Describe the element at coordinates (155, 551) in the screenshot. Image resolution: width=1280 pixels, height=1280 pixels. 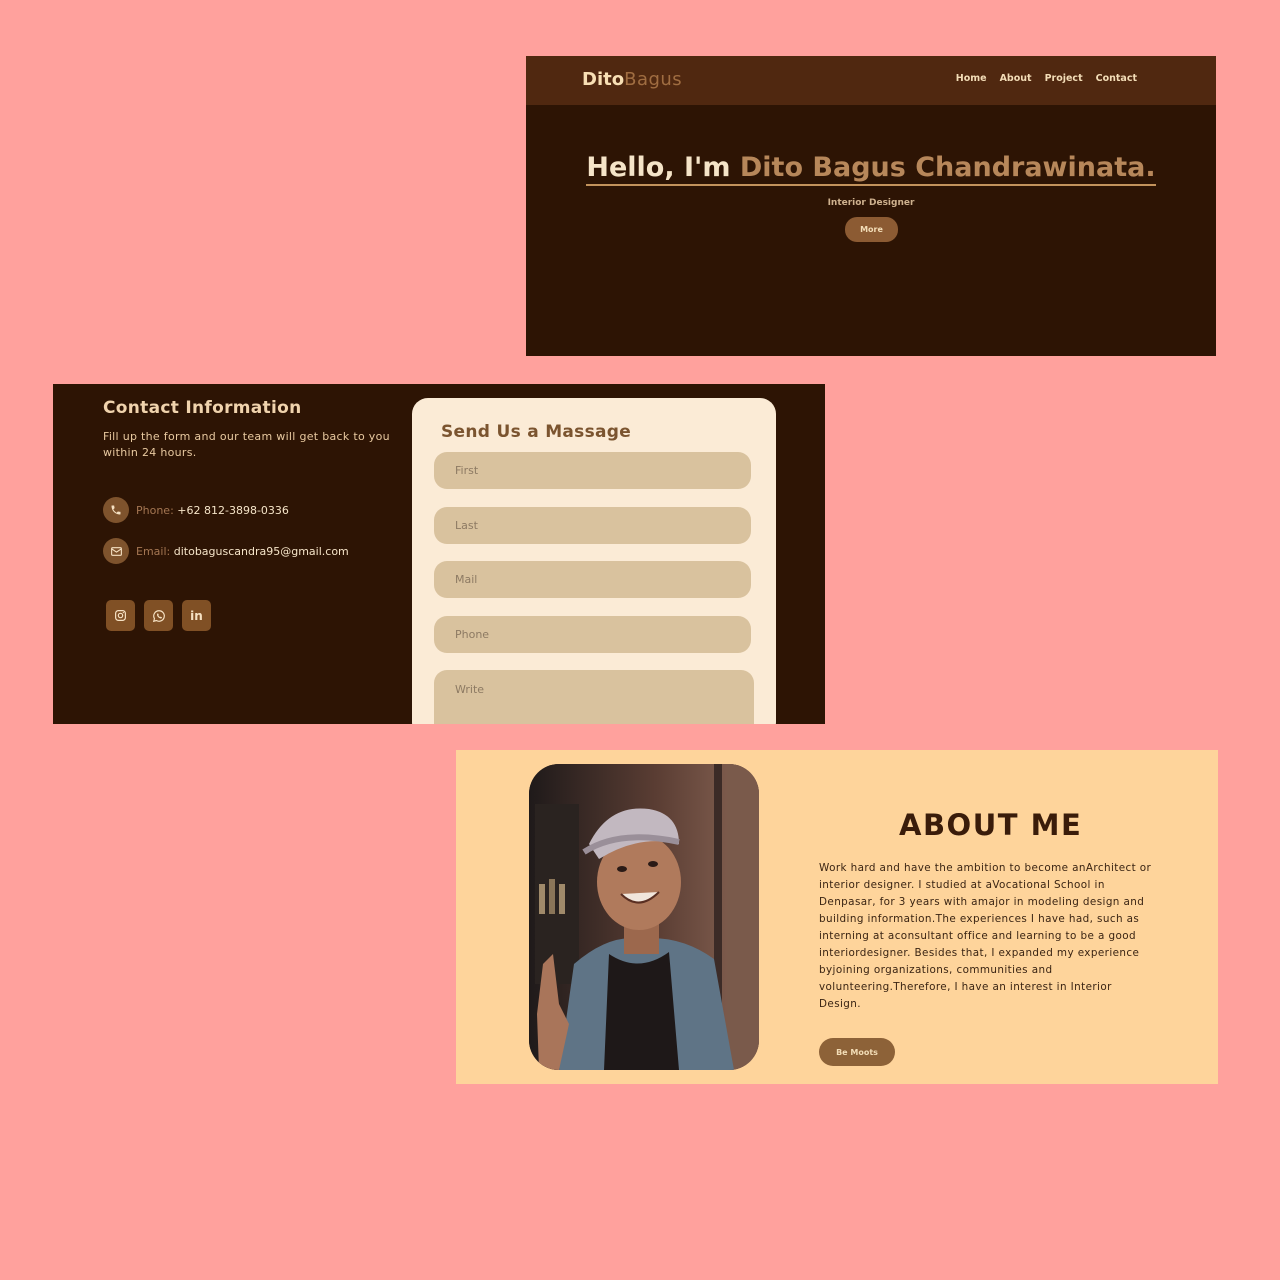
I see `email-label: Email:` at that location.